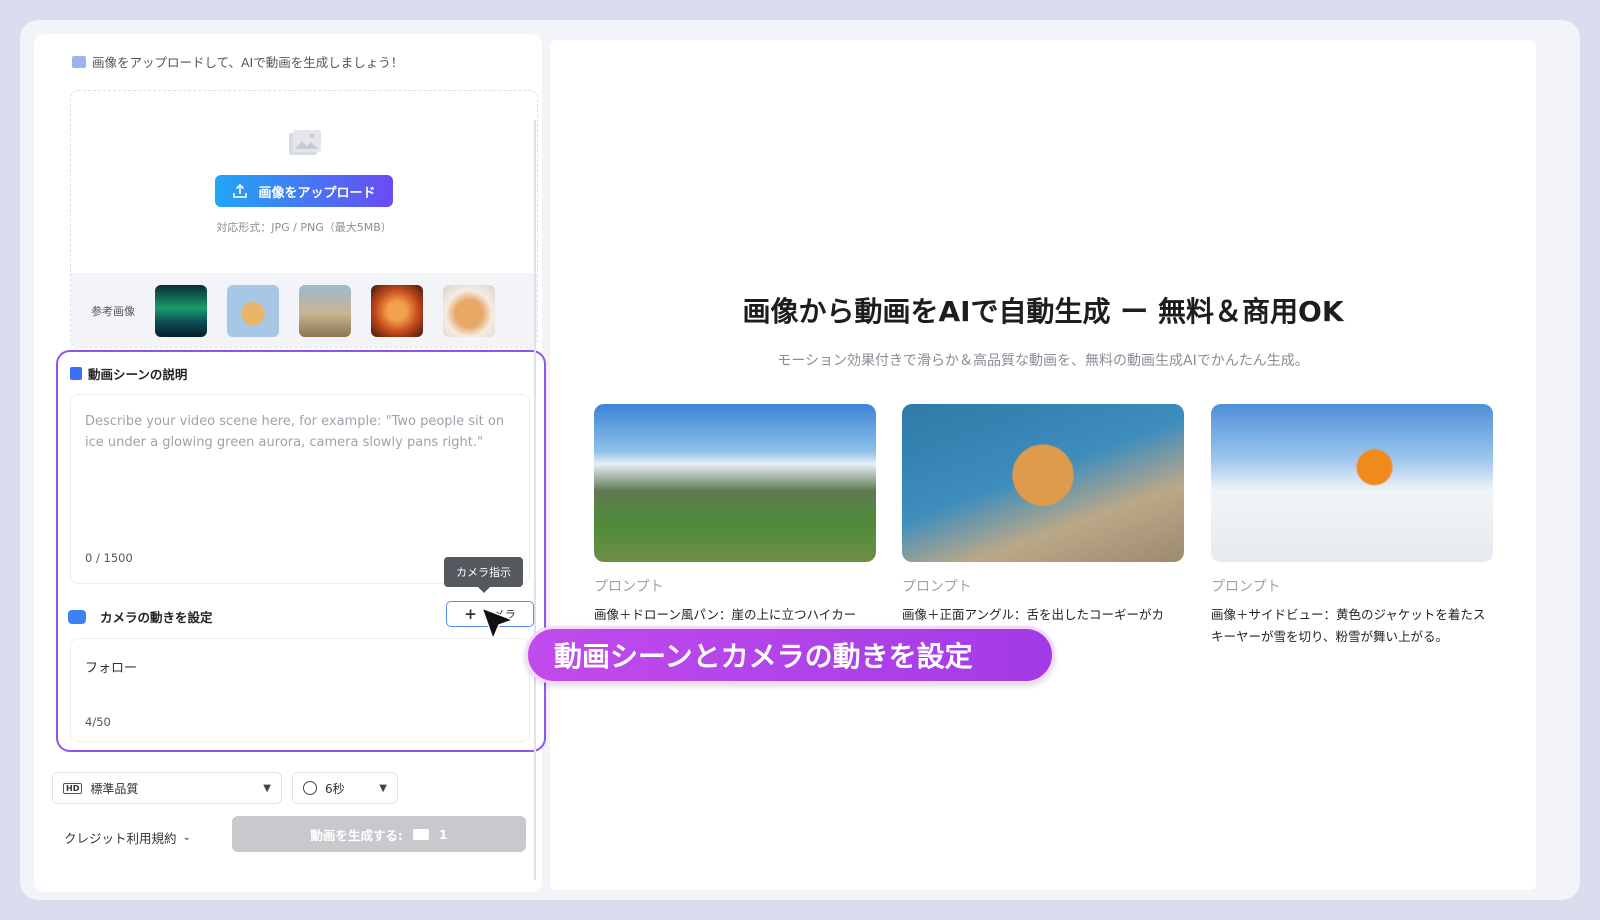  I want to click on example-image-hiker, so click(735, 483).